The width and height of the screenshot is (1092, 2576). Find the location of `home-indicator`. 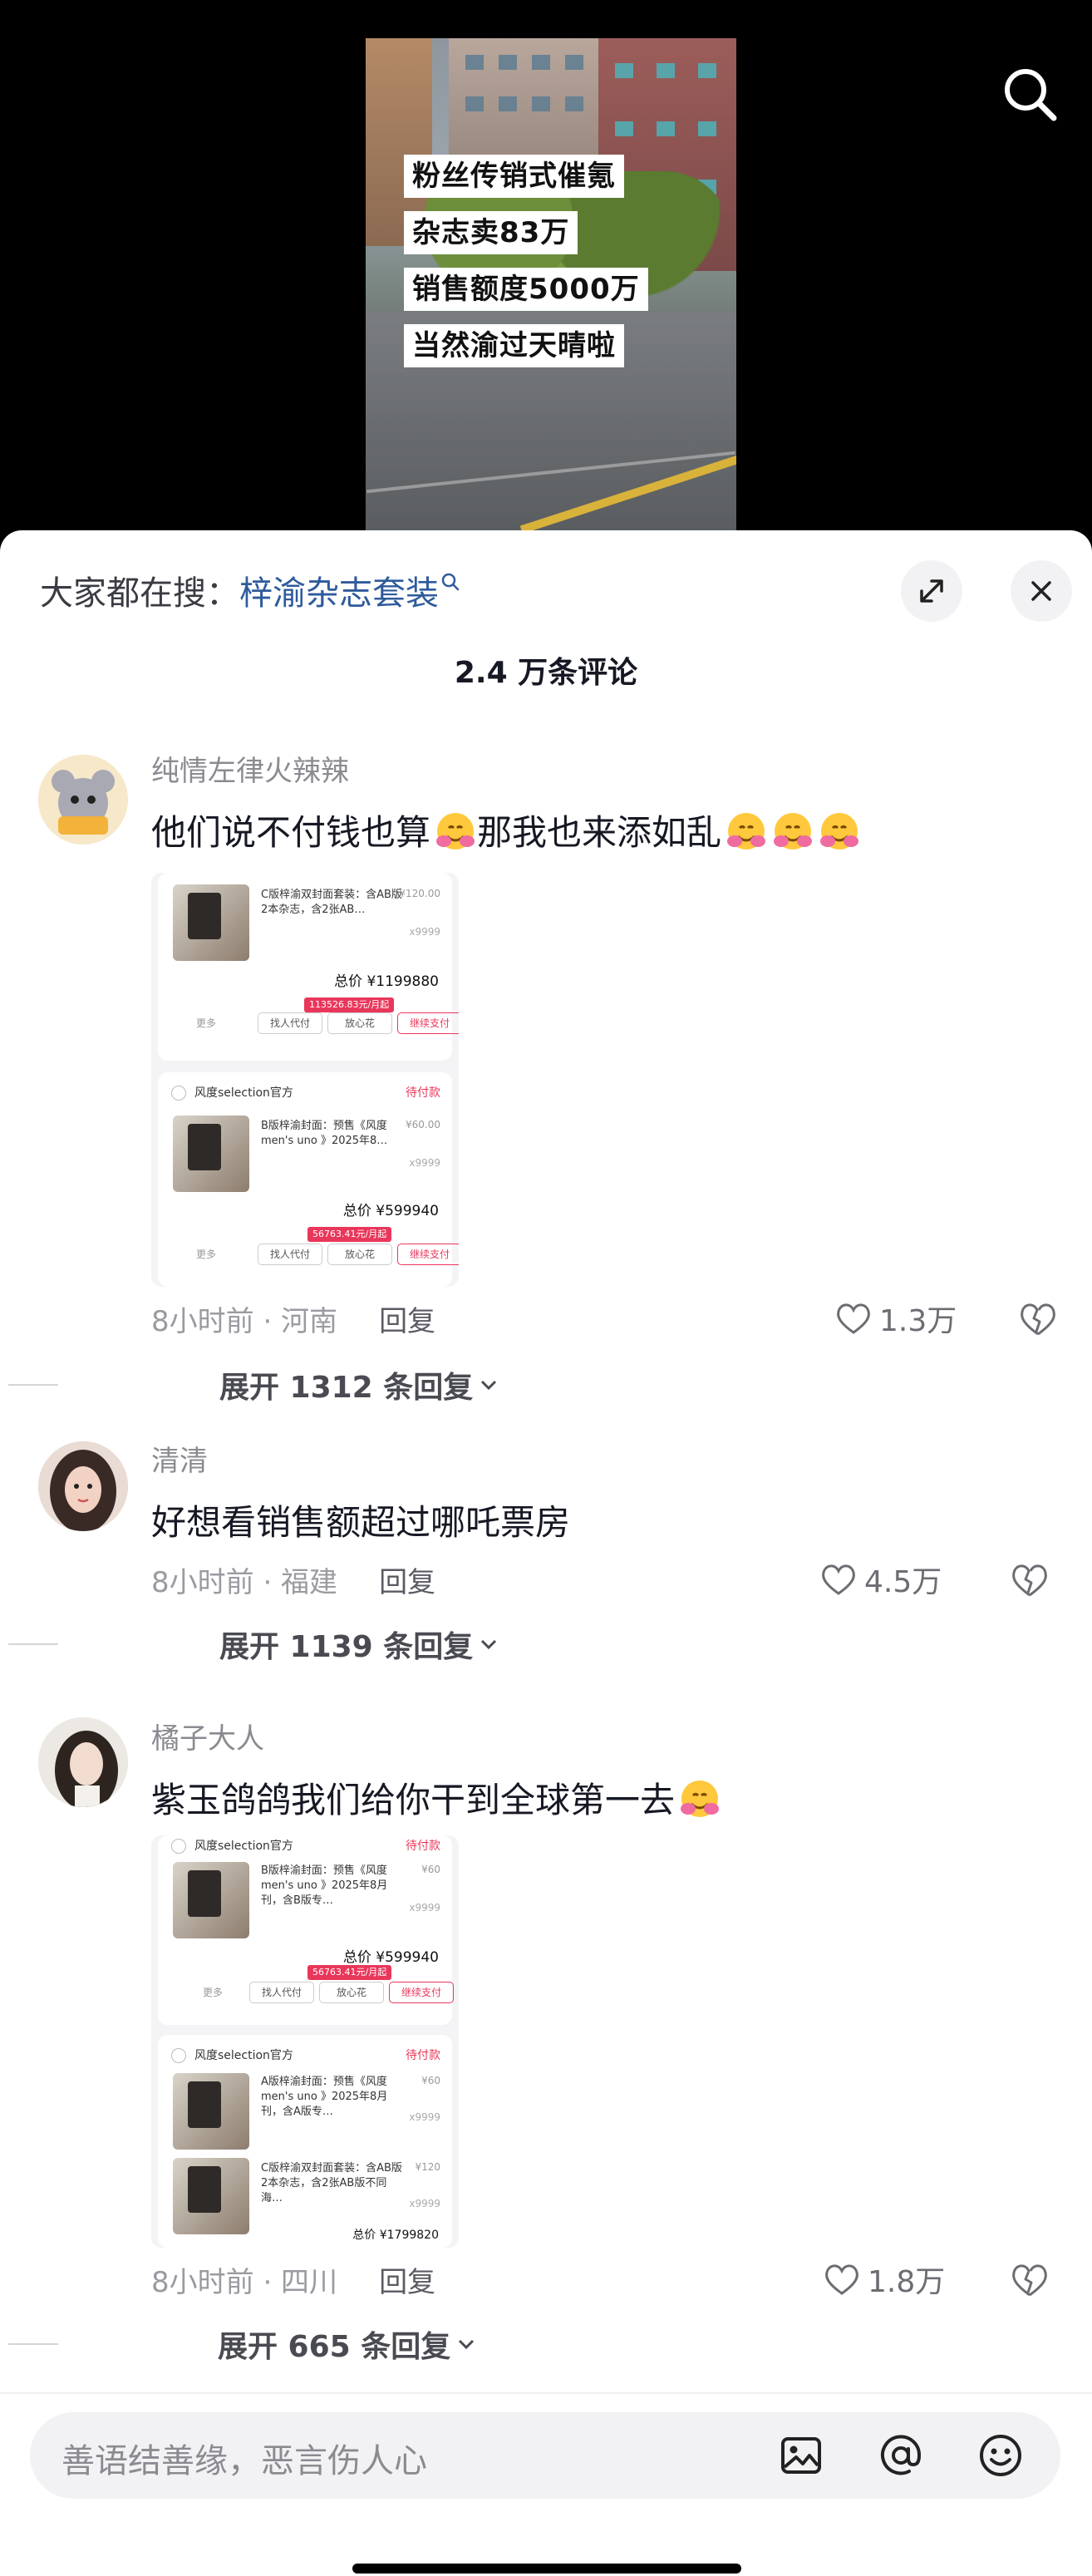

home-indicator is located at coordinates (546, 2569).